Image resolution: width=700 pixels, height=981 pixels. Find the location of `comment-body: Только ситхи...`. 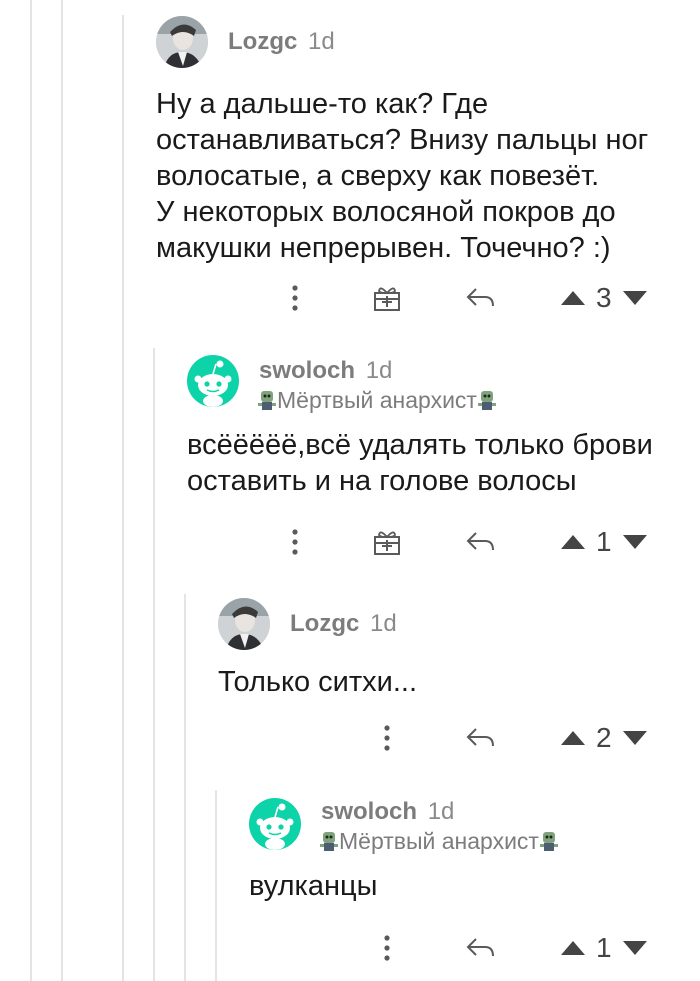

comment-body: Только ситхи... is located at coordinates (318, 682).